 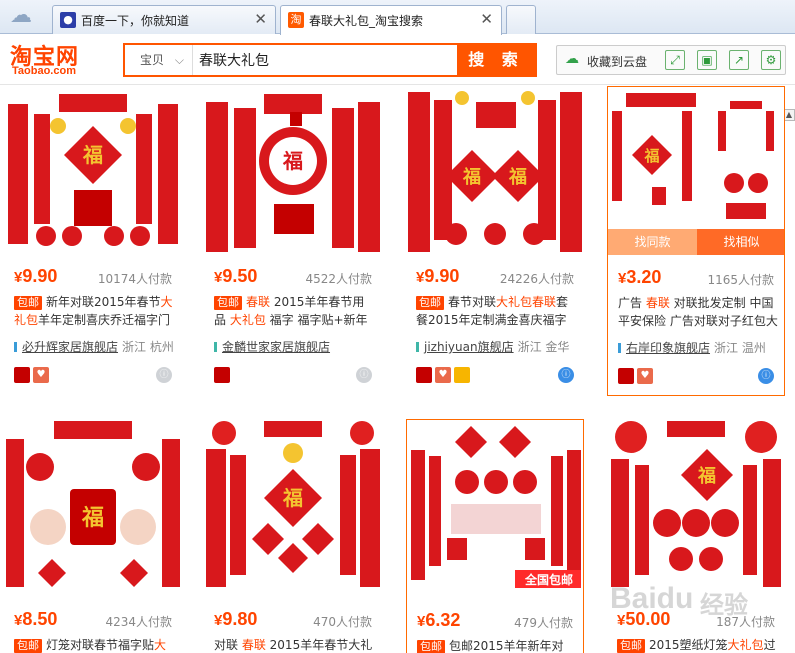 What do you see at coordinates (696, 171) in the screenshot?
I see `product-image: 福 找同款 找相似` at bounding box center [696, 171].